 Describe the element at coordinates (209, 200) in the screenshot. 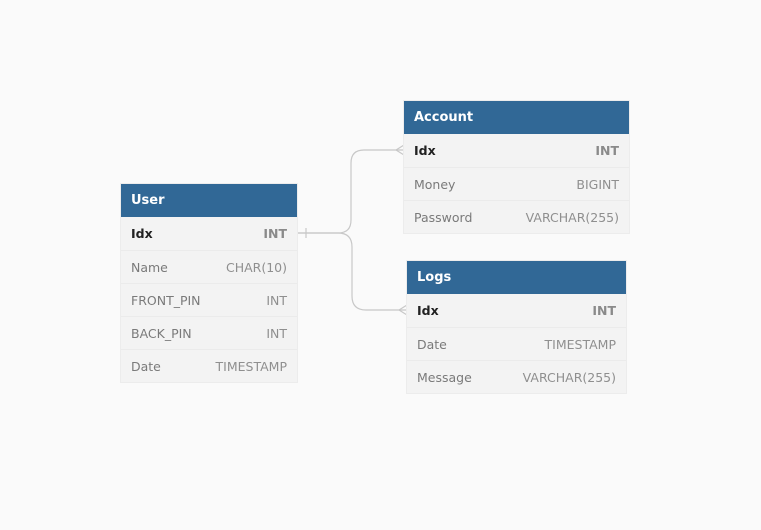

I see `table-header: User` at that location.